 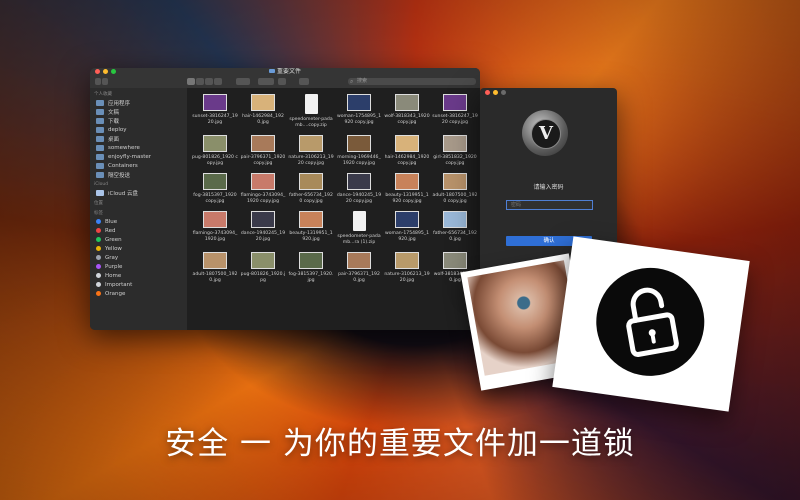 What do you see at coordinates (138, 239) in the screenshot?
I see `sidebar-item-tag: Green` at bounding box center [138, 239].